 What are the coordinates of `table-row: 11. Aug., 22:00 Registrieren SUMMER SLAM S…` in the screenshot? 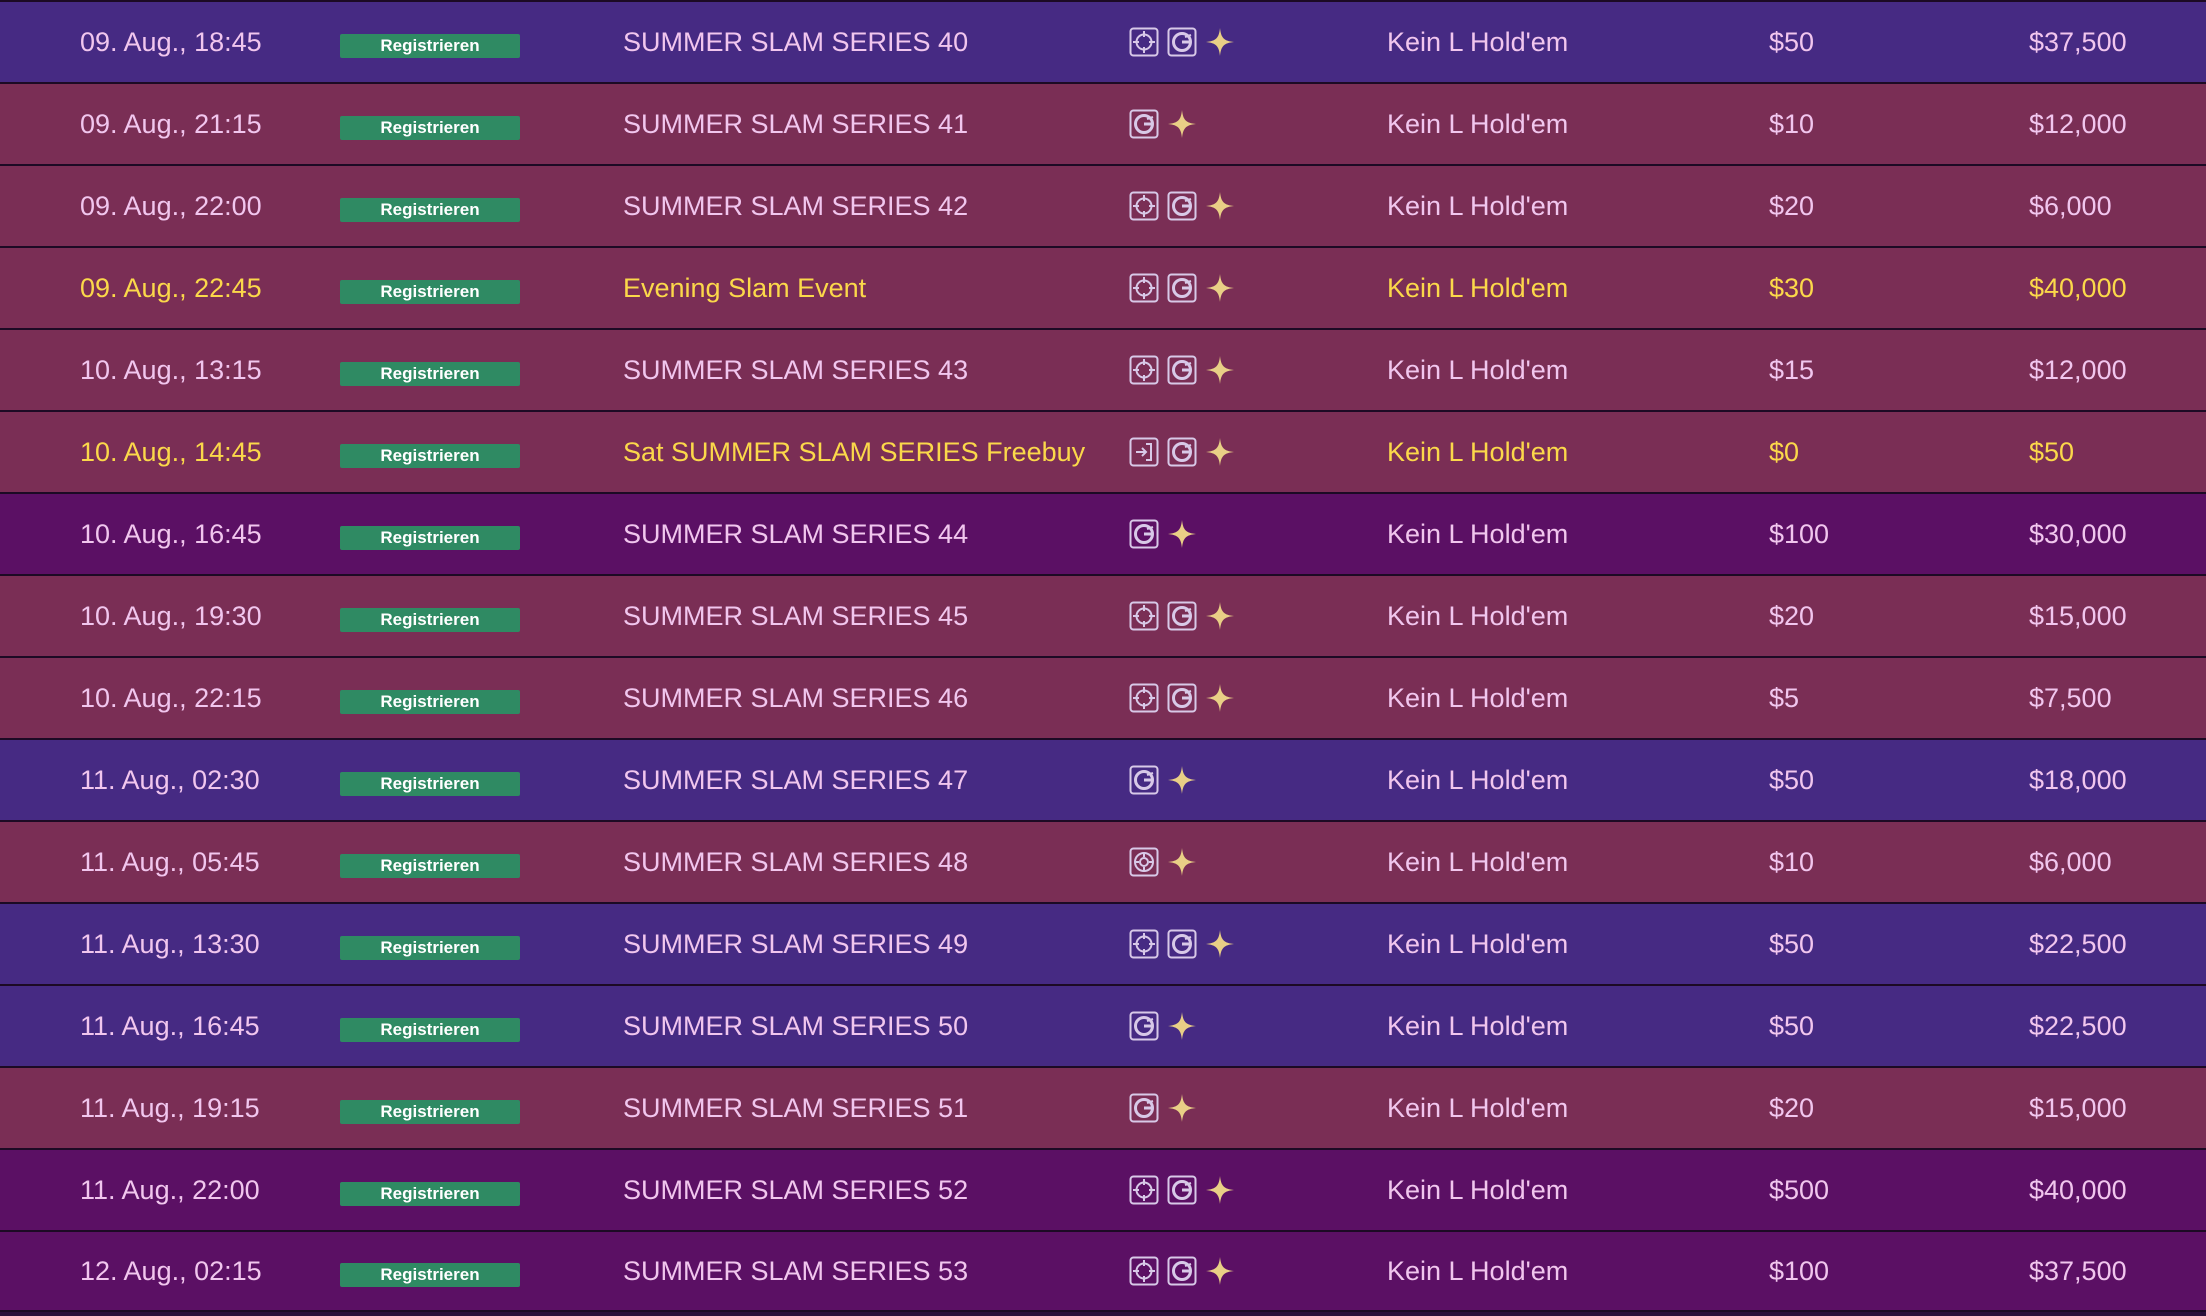 It's located at (1103, 1189).